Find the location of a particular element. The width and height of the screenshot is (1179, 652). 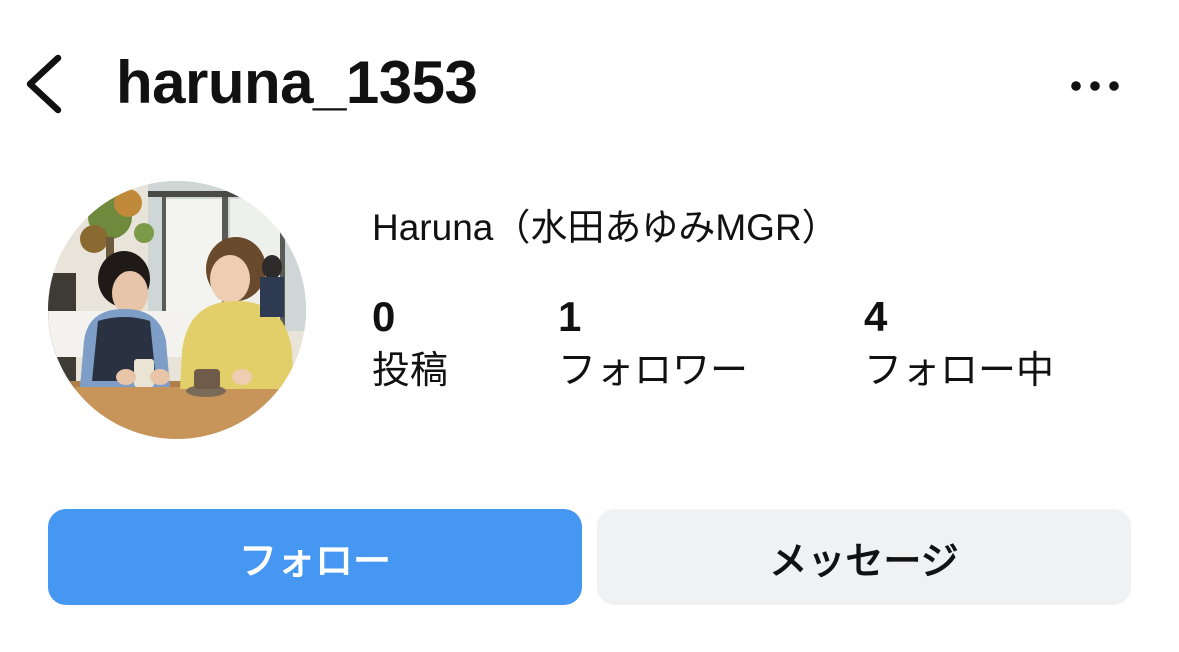

avatar-photo is located at coordinates (177, 310).